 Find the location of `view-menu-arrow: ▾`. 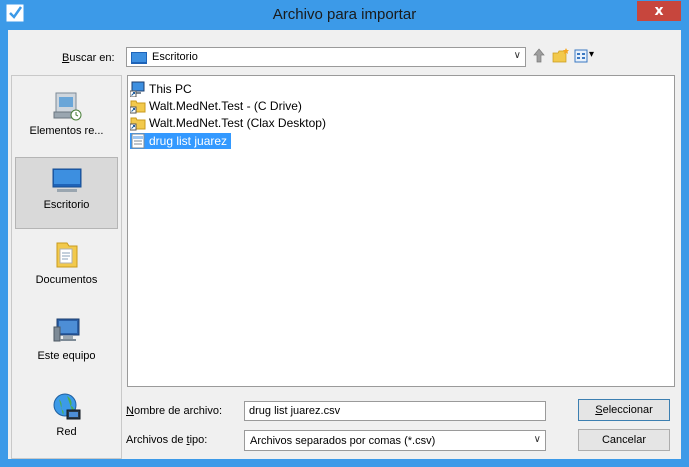

view-menu-arrow: ▾ is located at coordinates (591, 54).